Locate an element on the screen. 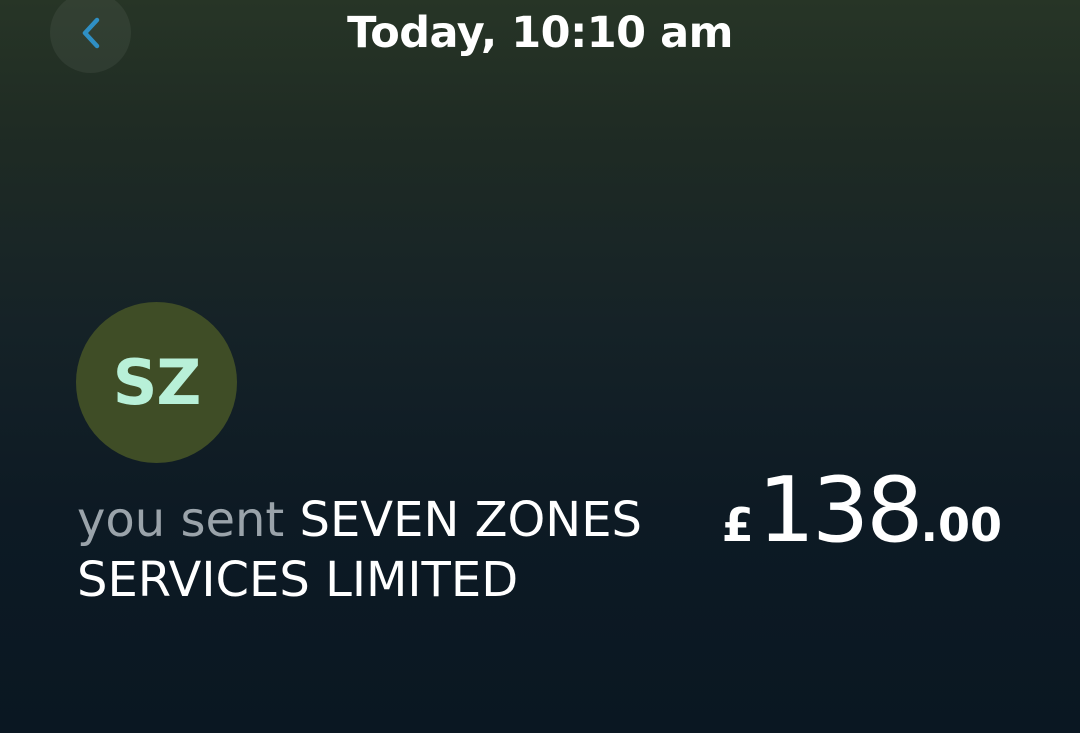 This screenshot has height=733, width=1080. amount-minor: .00 is located at coordinates (961, 525).